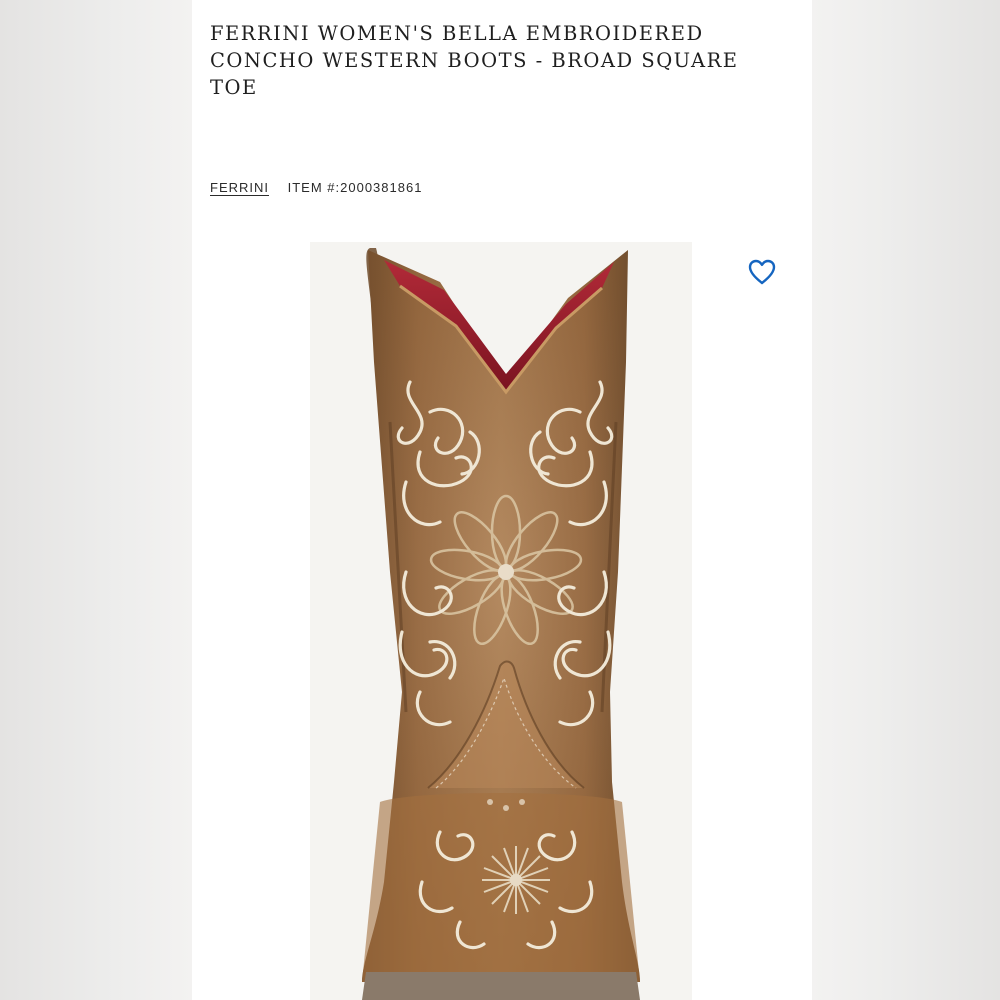 Image resolution: width=1000 pixels, height=1000 pixels. I want to click on favorite-button, so click(762, 272).